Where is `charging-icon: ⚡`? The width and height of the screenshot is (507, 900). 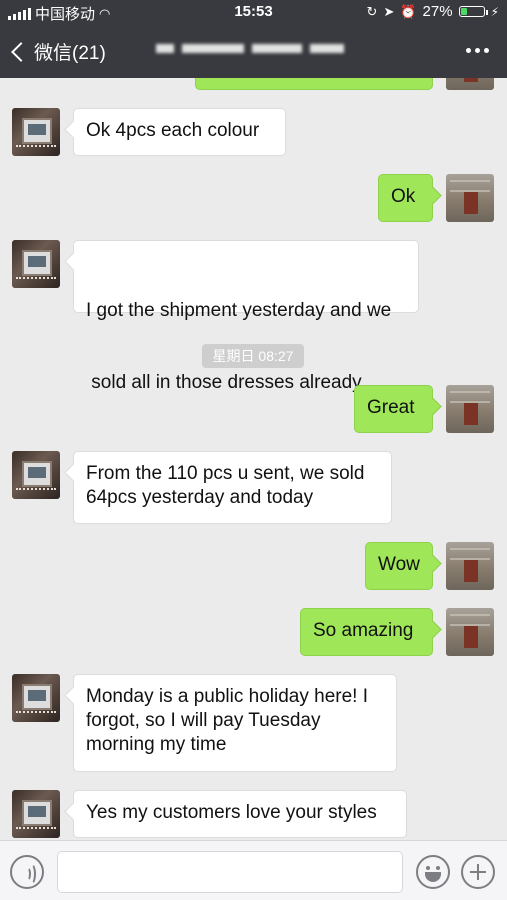
charging-icon: ⚡ is located at coordinates (494, 11).